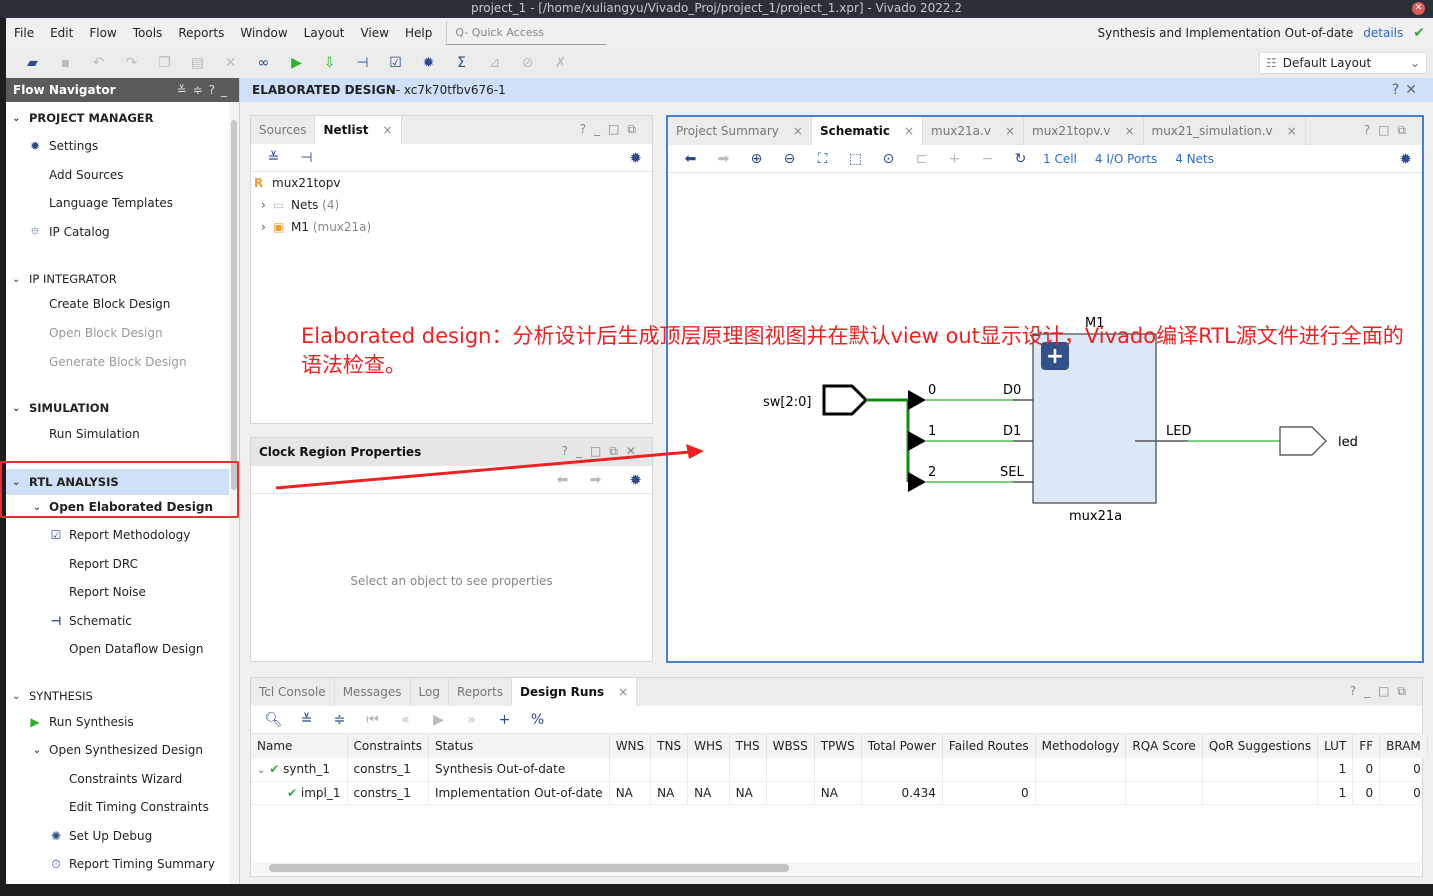 This screenshot has height=896, width=1433. What do you see at coordinates (98, 63) in the screenshot?
I see `undo-icon: ↶` at bounding box center [98, 63].